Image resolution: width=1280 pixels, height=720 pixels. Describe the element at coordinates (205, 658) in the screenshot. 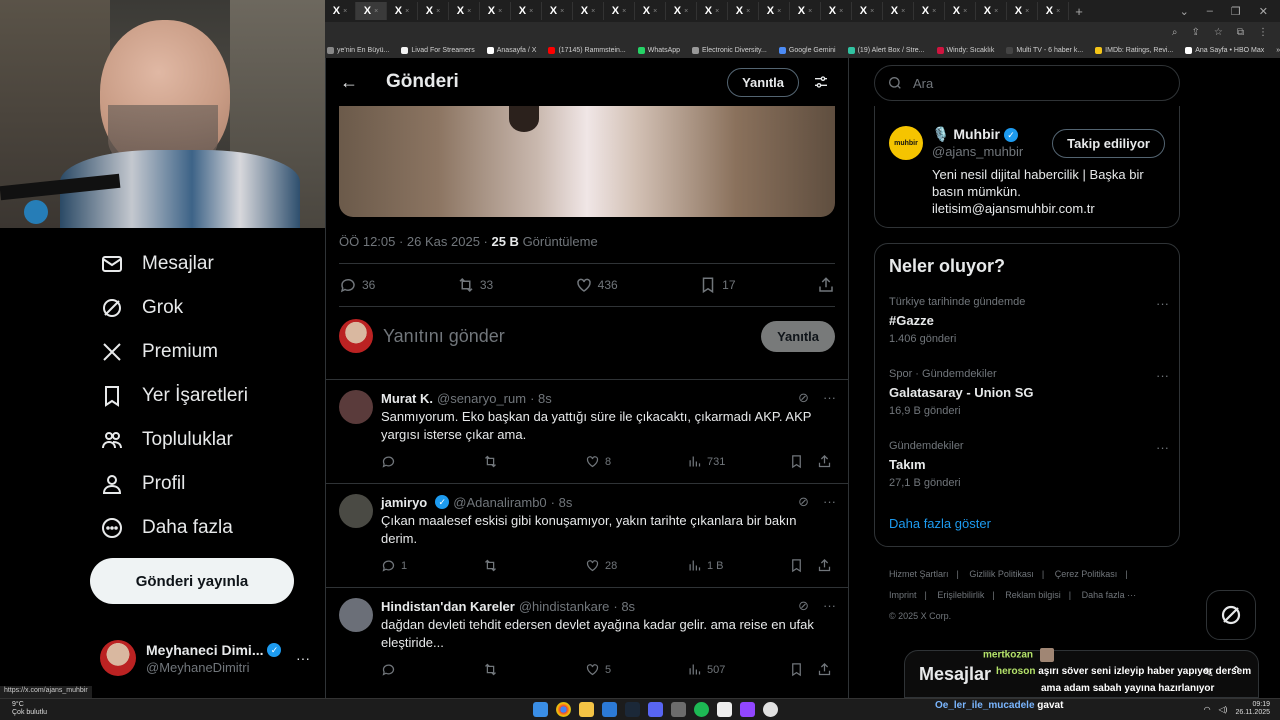

I see `account-switcher: Meyhaneci Dimi... ✓ @MeyhaneDimitri ···` at that location.